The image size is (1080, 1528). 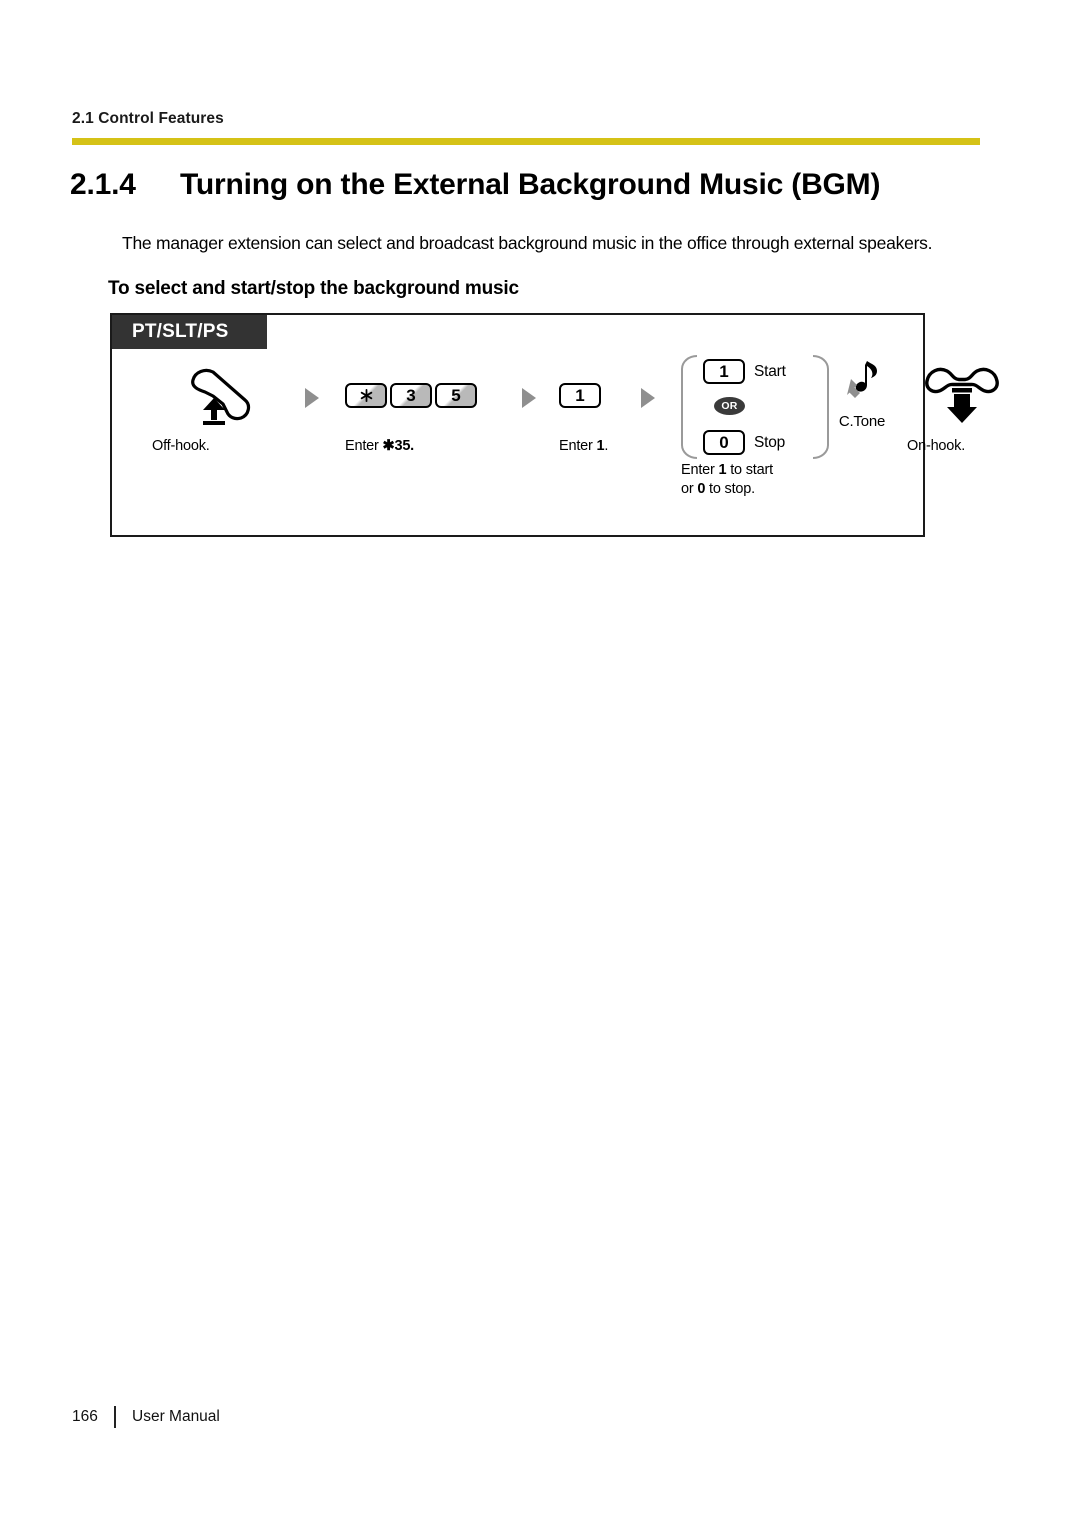 What do you see at coordinates (176, 1416) in the screenshot?
I see `footer-doc-title: User Manual` at bounding box center [176, 1416].